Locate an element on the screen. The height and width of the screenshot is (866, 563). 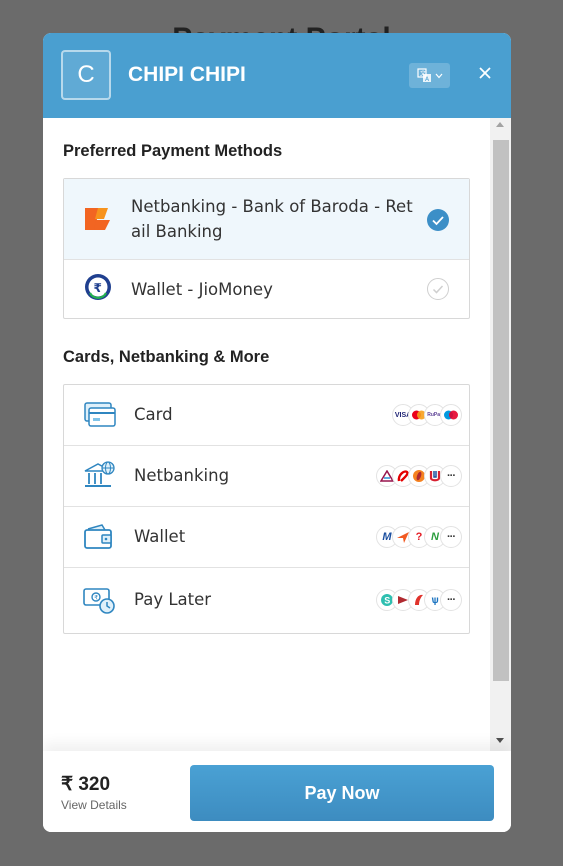
close-button is located at coordinates (485, 72).